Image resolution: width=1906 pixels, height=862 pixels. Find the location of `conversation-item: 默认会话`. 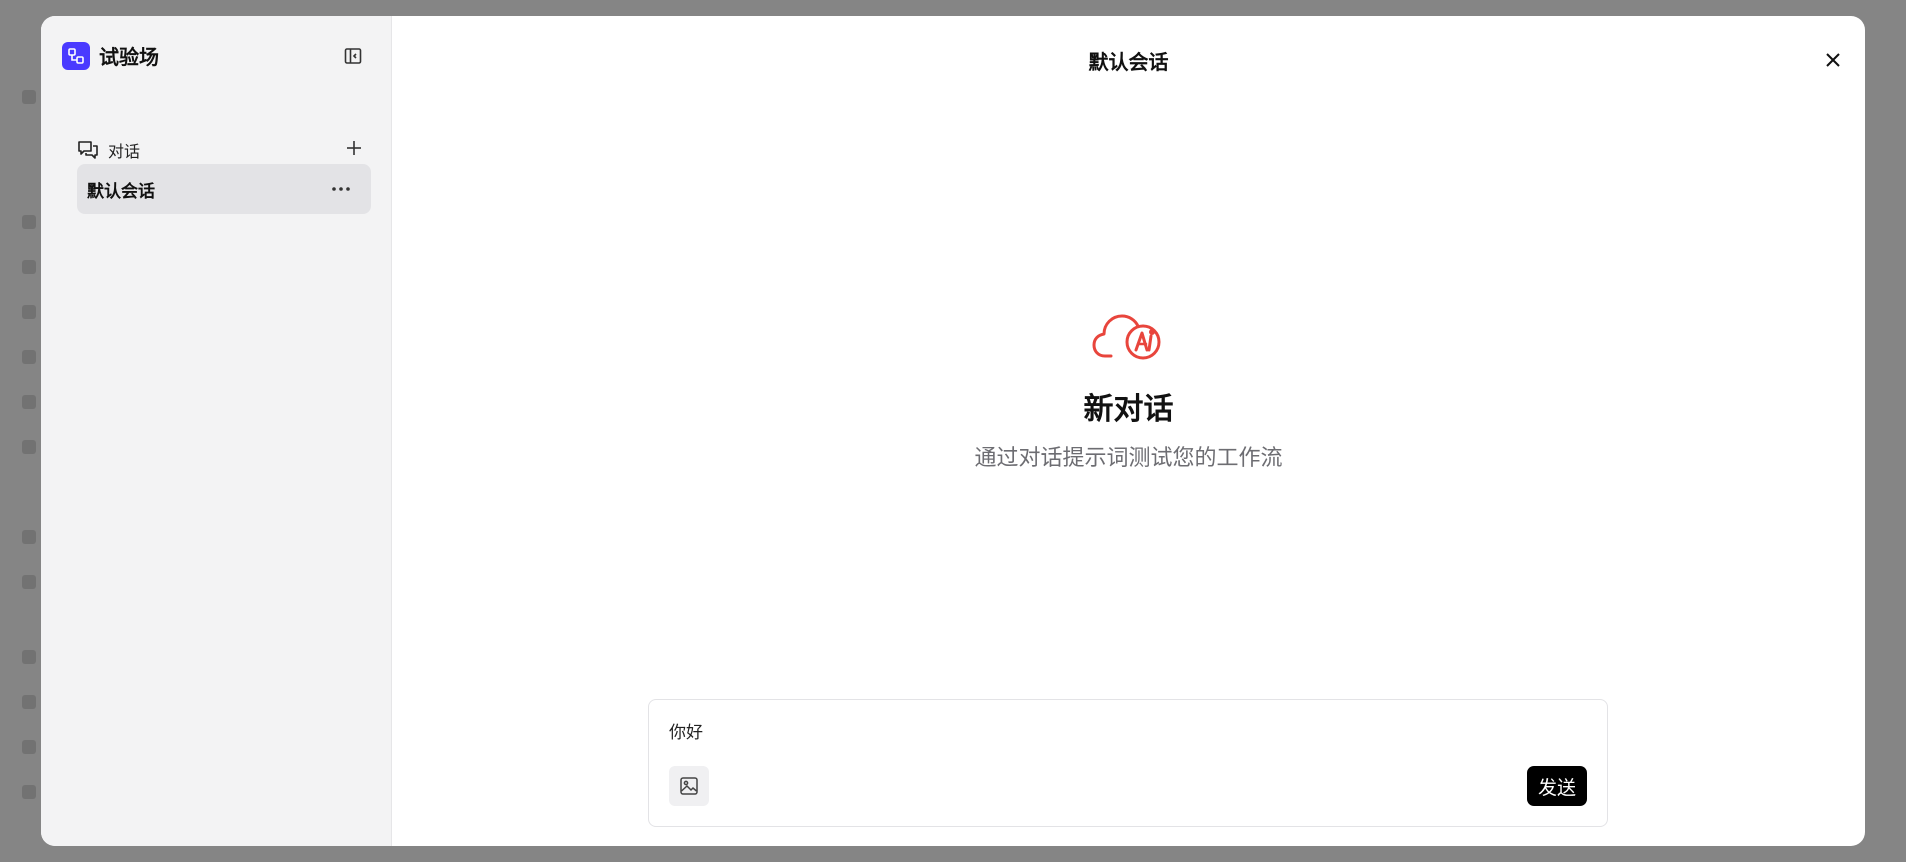

conversation-item: 默认会话 is located at coordinates (224, 189).